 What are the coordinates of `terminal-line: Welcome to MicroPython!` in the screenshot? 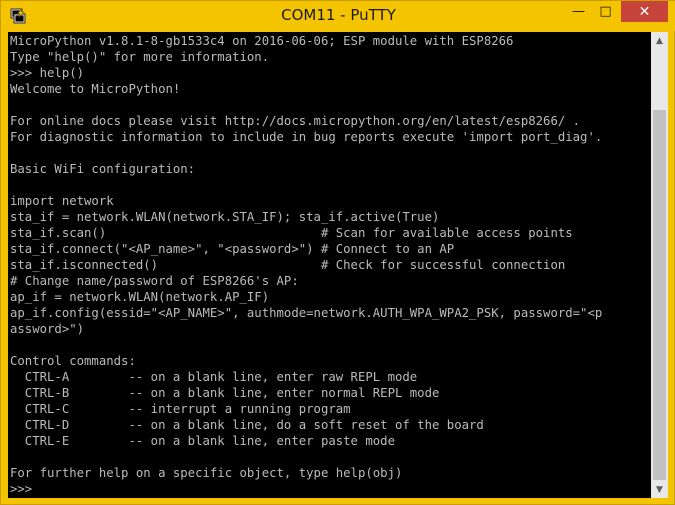 It's located at (95, 89).